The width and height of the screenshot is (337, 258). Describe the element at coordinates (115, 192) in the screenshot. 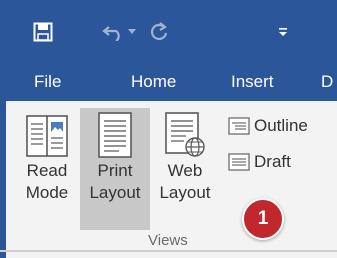

I see `print-layout-label-line2: Layout` at that location.